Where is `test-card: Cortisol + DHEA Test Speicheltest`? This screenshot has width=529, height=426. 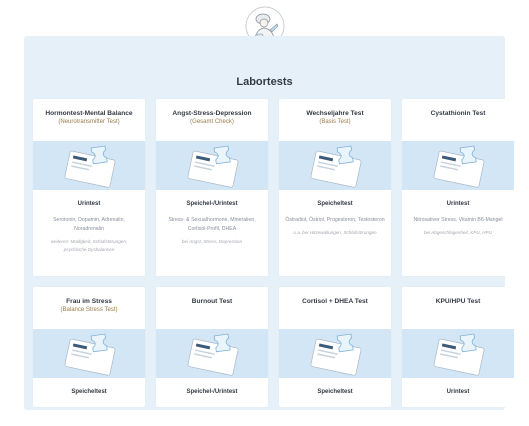
test-card: Cortisol + DHEA Test Speicheltest is located at coordinates (335, 347).